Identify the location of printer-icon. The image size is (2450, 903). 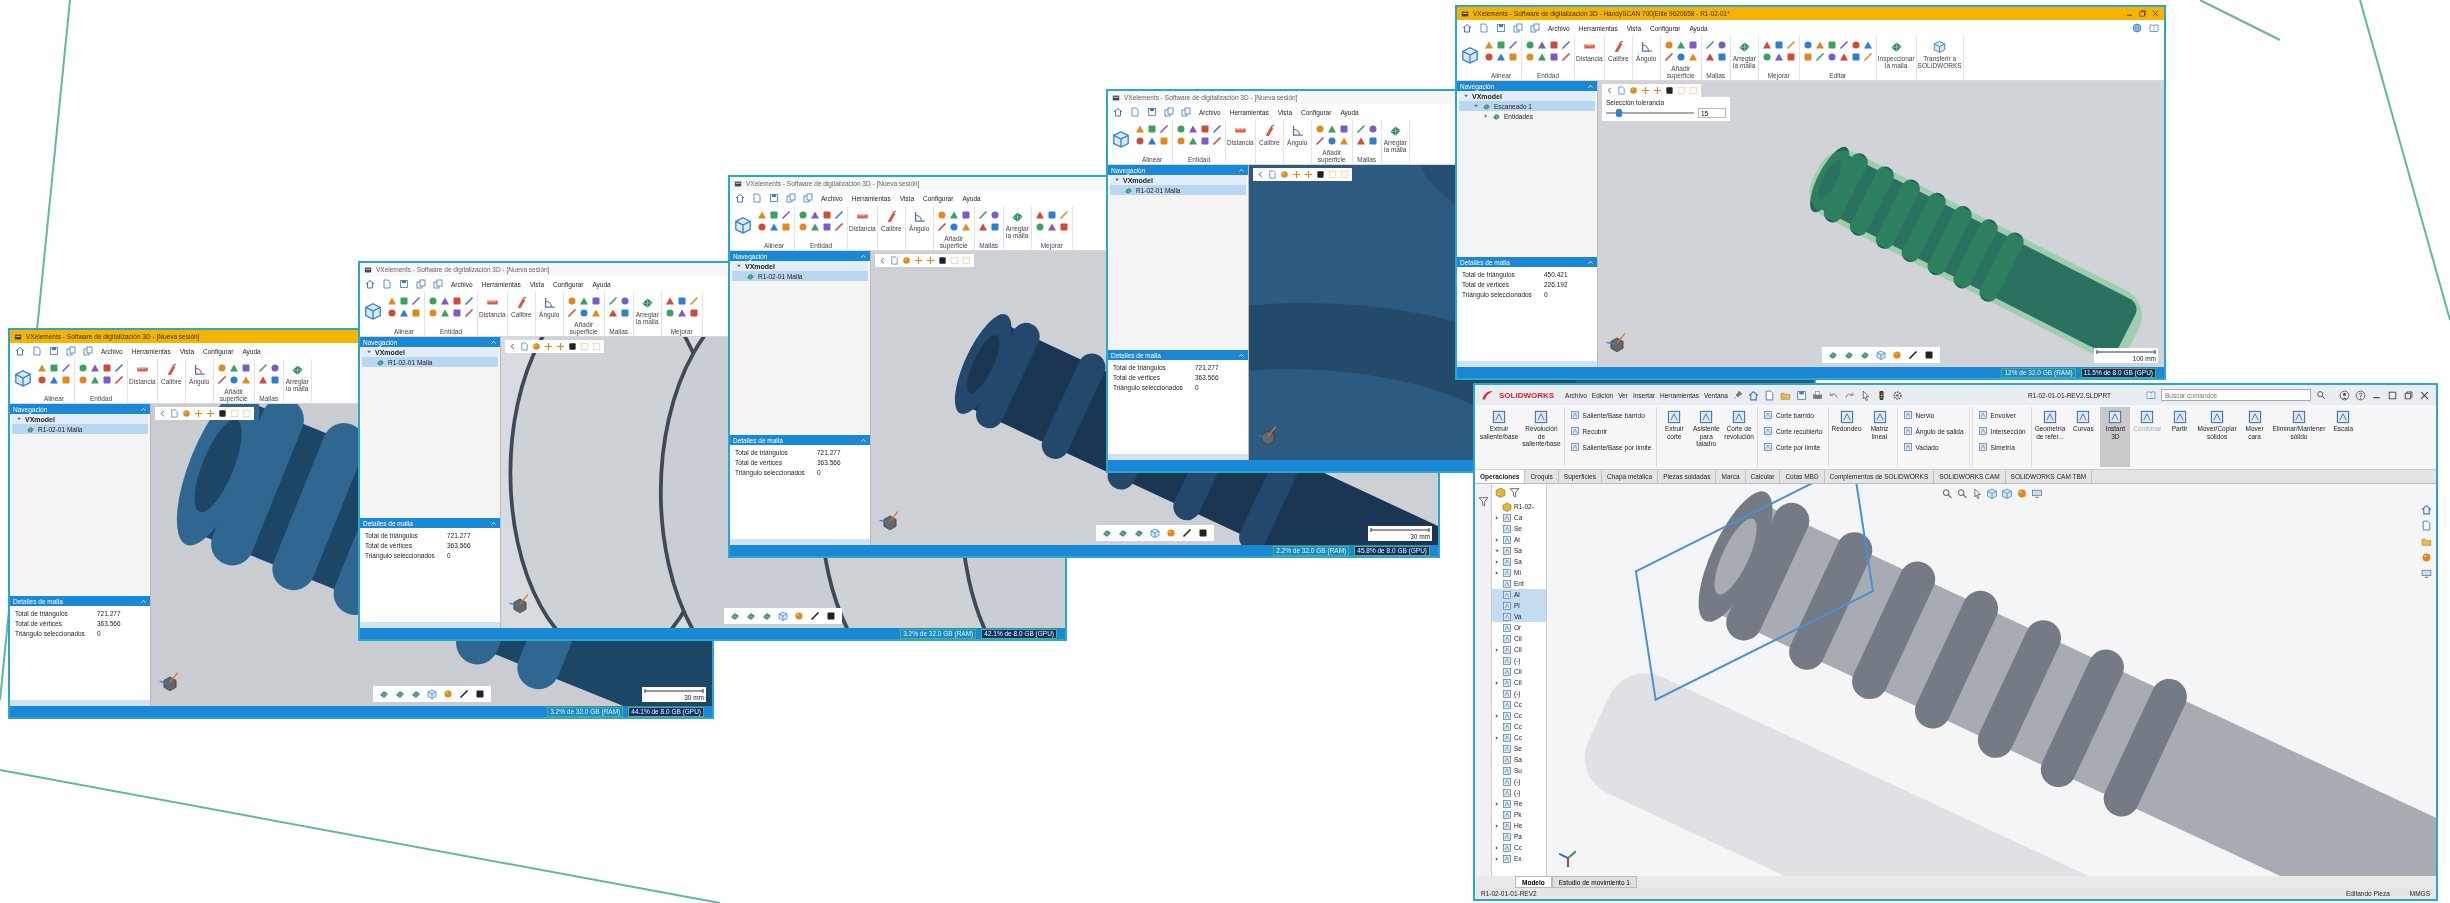
(1817, 395).